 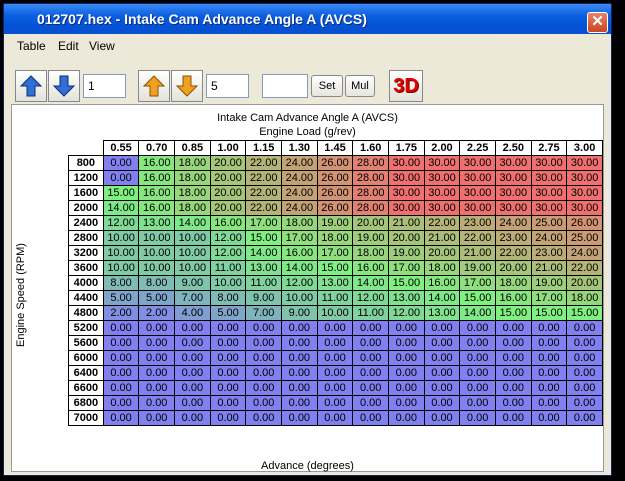 I want to click on step-input: 1, so click(x=104, y=86).